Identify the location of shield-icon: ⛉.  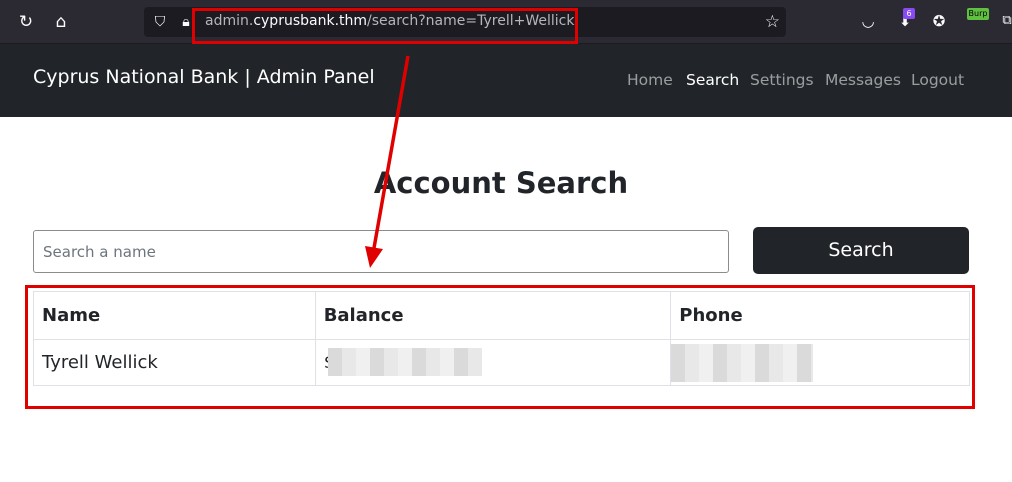
(160, 22).